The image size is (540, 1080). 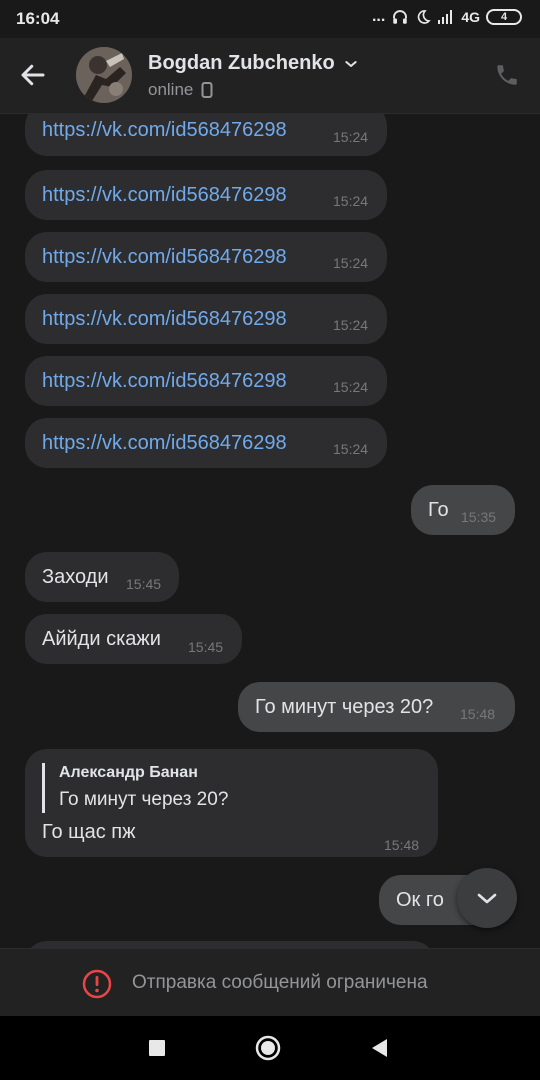 I want to click on reply-text: Го минут через 20?, so click(x=144, y=799).